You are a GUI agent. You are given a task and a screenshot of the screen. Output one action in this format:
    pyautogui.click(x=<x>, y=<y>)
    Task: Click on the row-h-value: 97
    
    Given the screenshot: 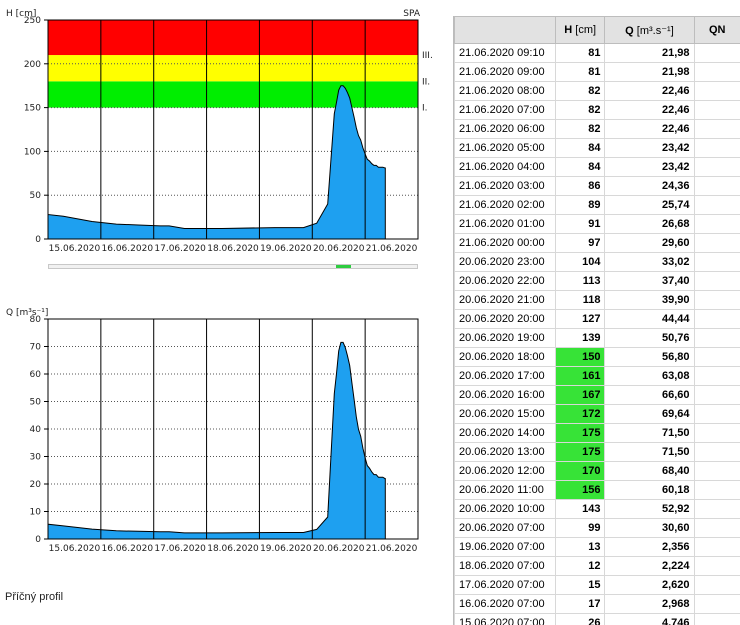 What is the action you would take?
    pyautogui.click(x=580, y=243)
    